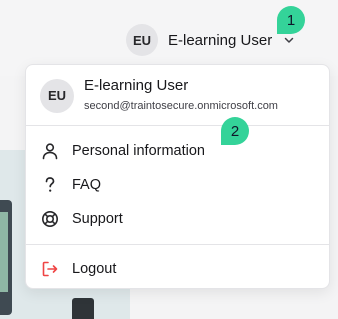  What do you see at coordinates (83, 308) in the screenshot?
I see `background-device` at bounding box center [83, 308].